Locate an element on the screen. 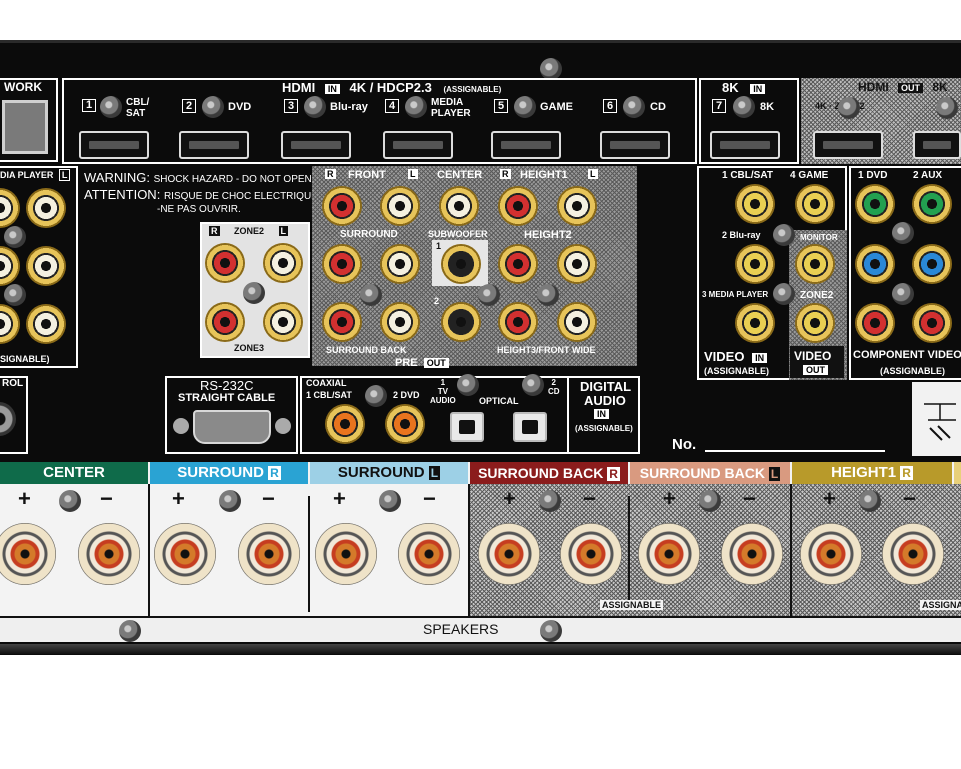  subwoofer-2-label: 2 is located at coordinates (437, 301).